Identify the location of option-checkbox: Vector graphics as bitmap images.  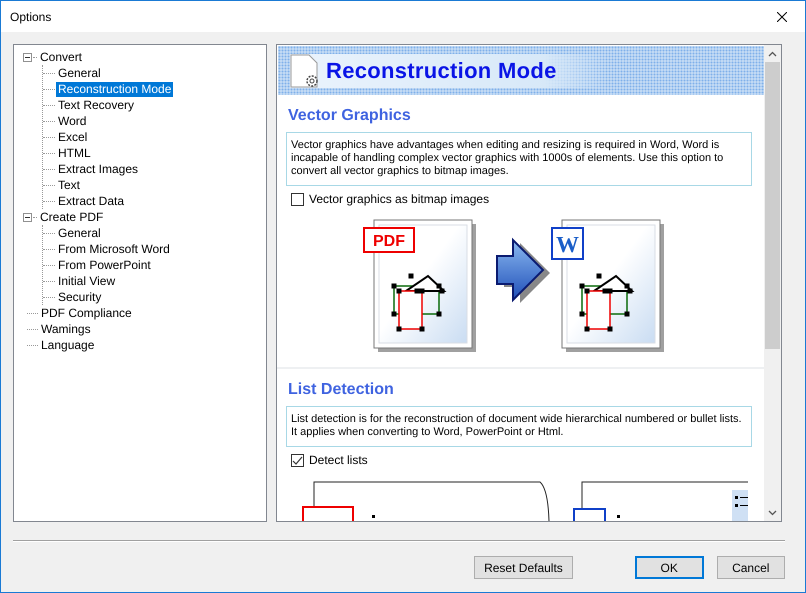
(521, 199).